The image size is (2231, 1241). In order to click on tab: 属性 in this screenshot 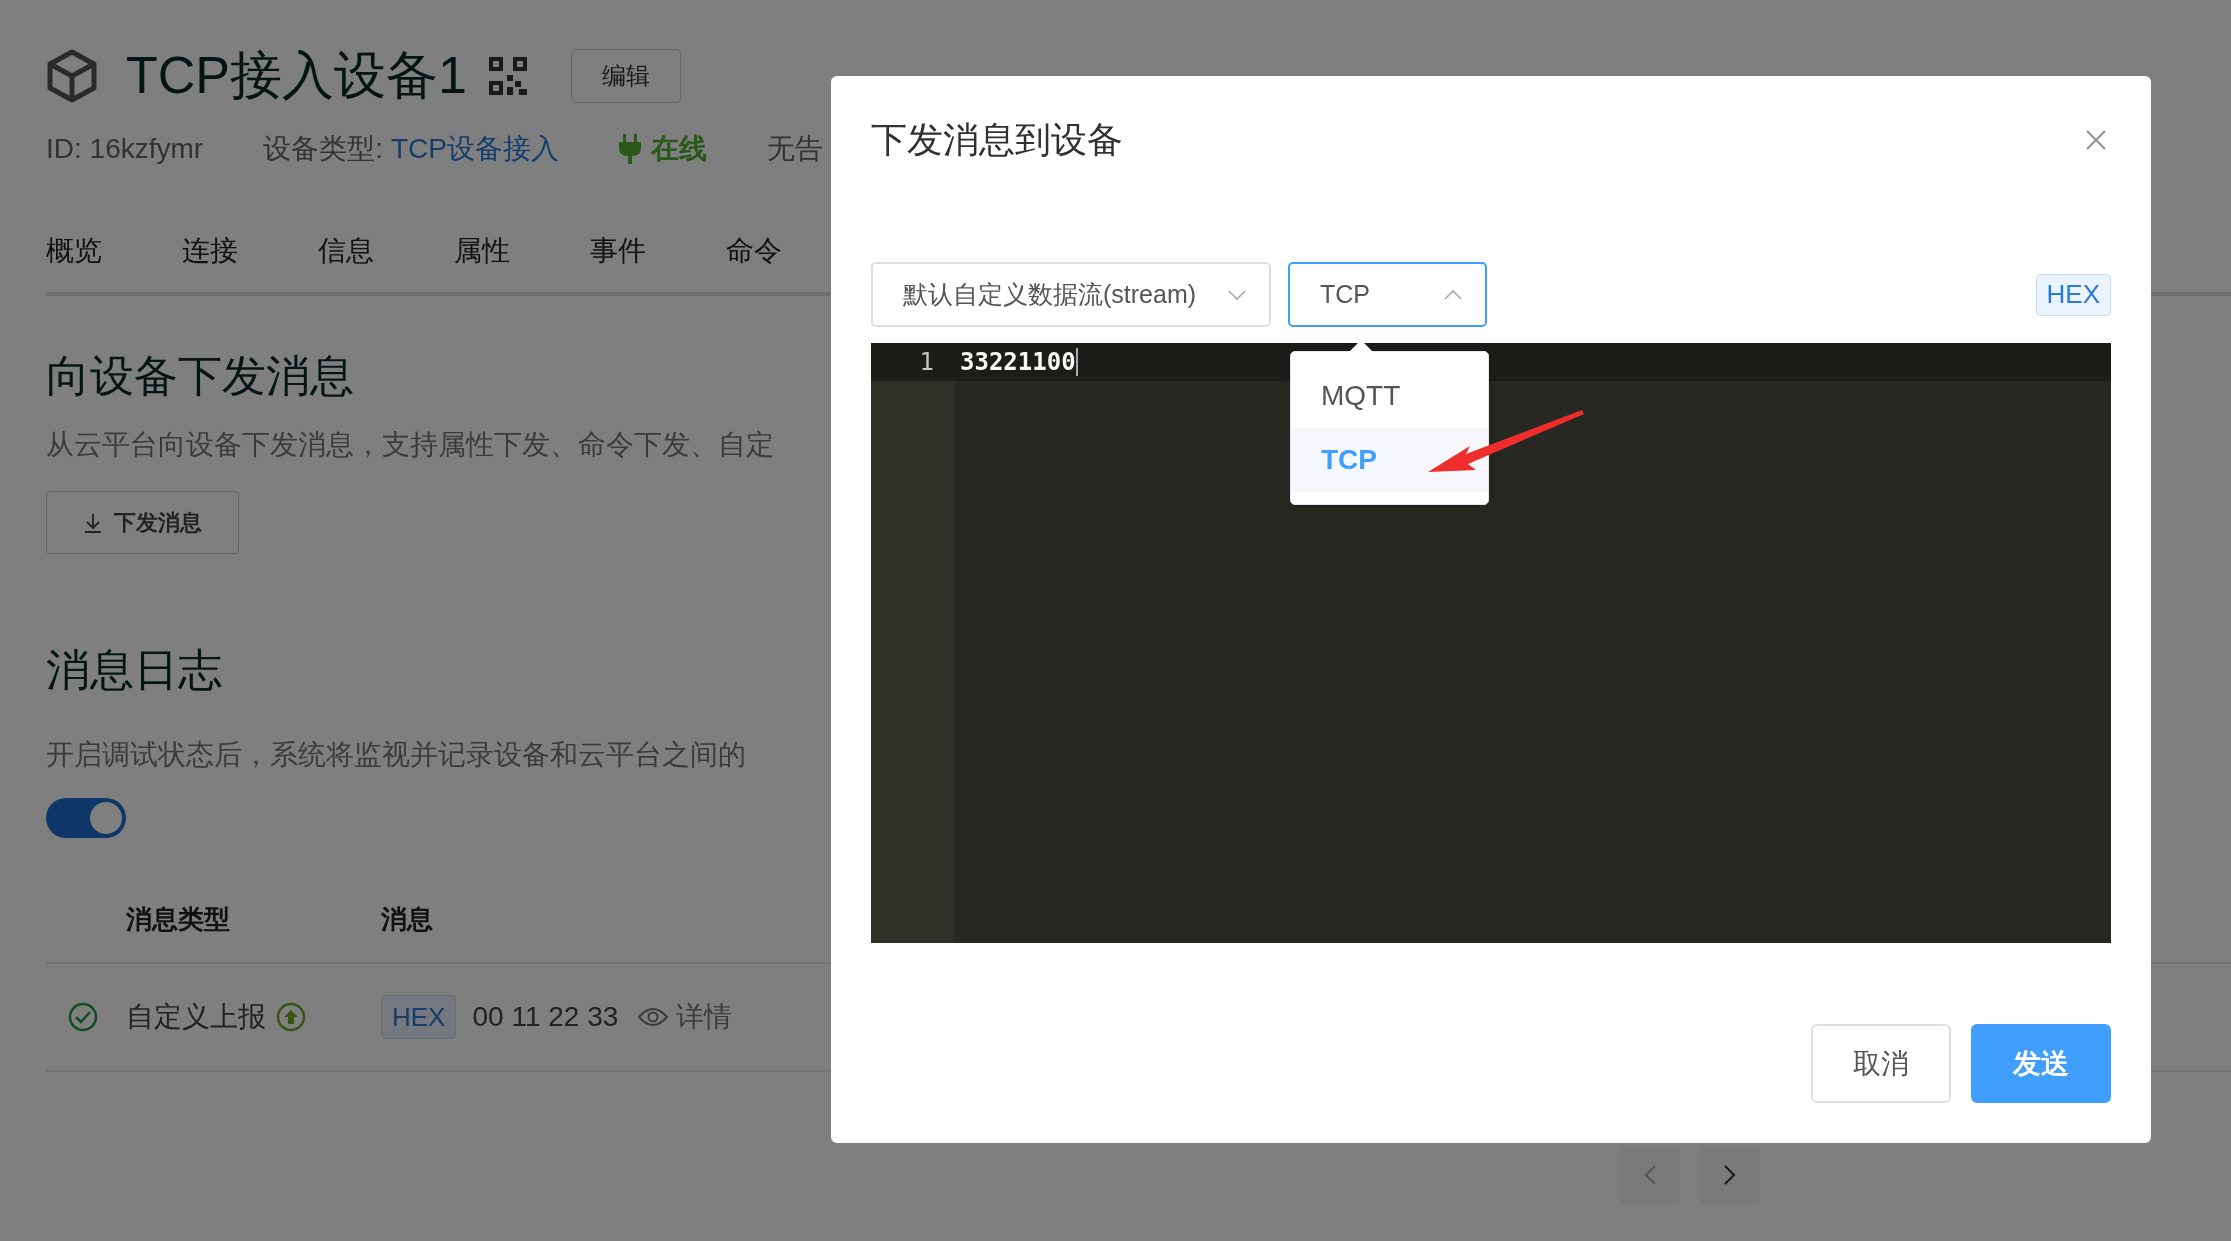, I will do `click(482, 251)`.